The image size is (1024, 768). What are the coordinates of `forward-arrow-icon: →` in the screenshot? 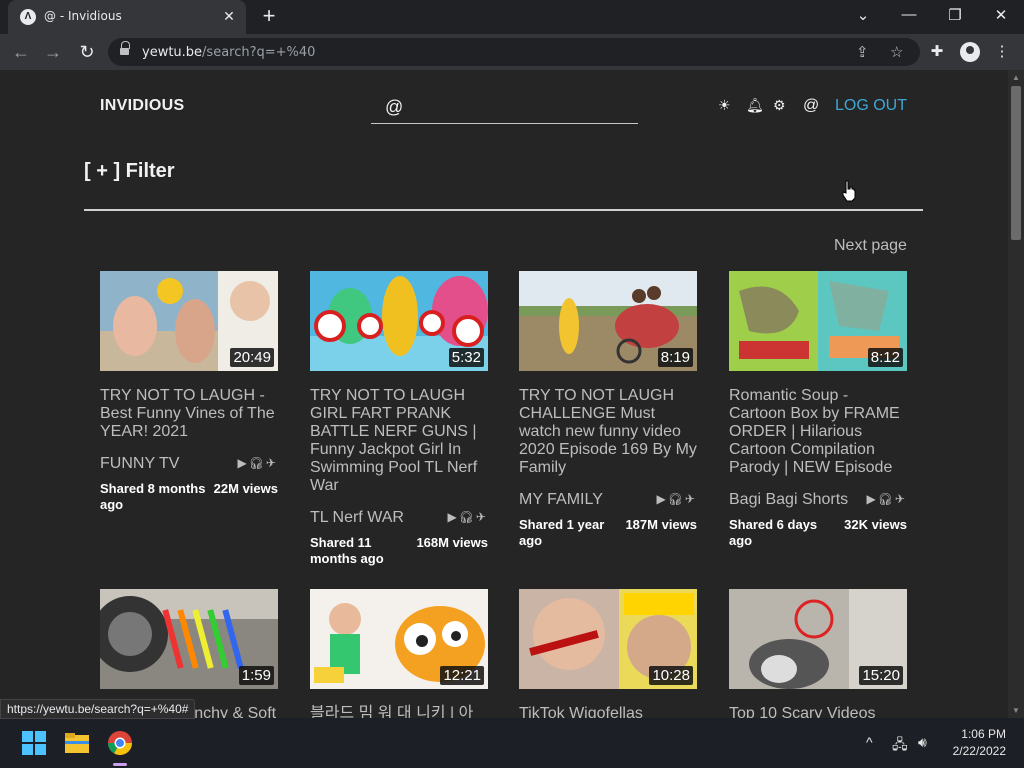 It's located at (53, 52).